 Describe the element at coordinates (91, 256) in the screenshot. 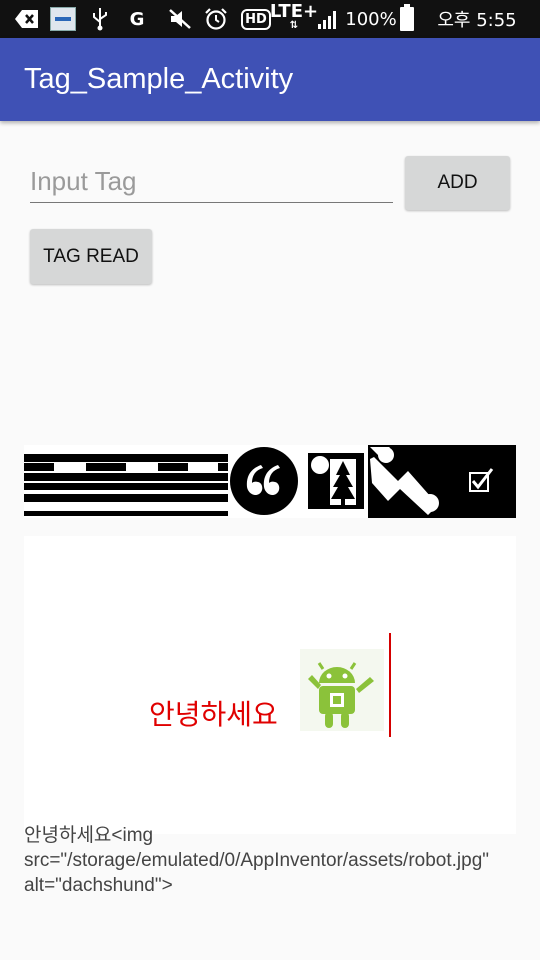

I see `tag-read-button: TAG READ` at that location.